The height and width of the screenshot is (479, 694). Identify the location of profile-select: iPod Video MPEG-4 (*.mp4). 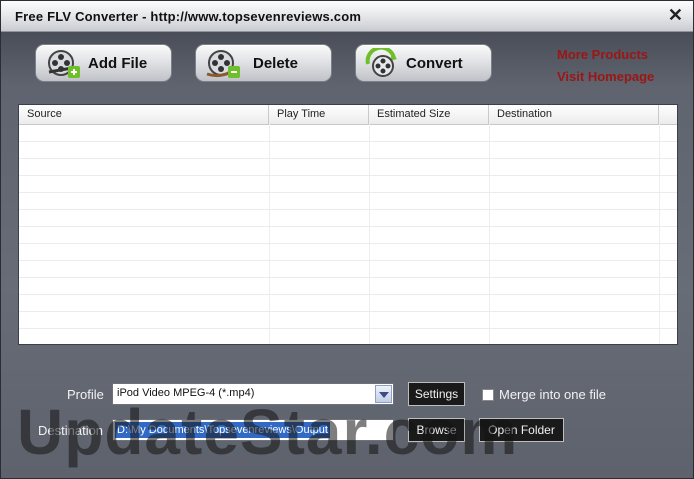
(253, 394).